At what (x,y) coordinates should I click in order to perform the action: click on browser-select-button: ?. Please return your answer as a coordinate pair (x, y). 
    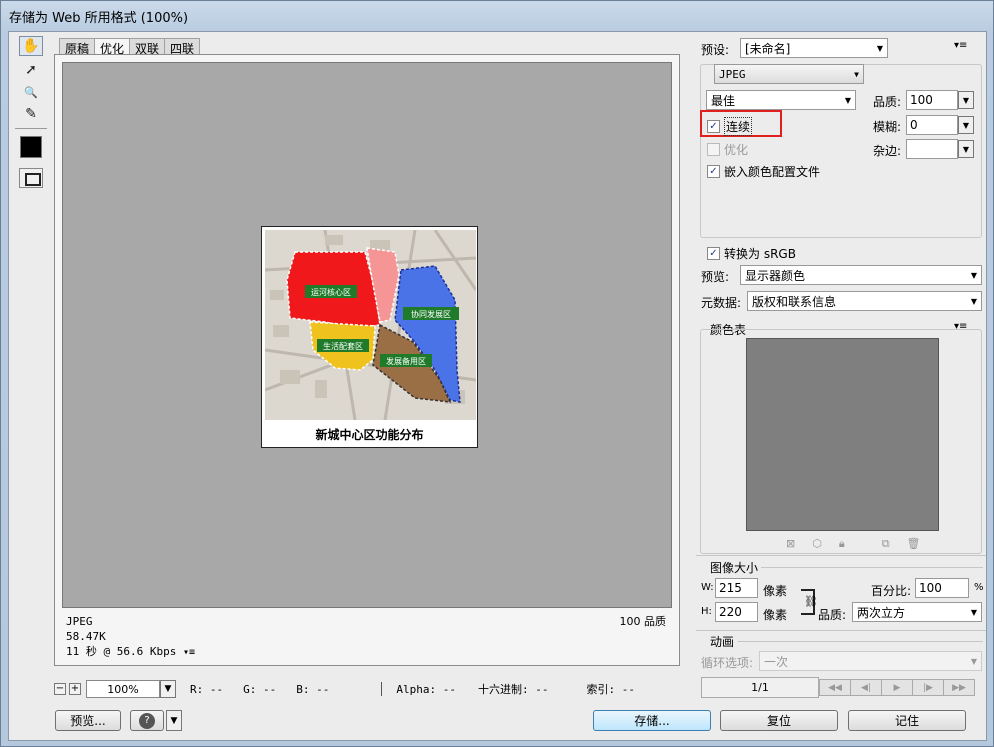
    Looking at the image, I should click on (147, 720).